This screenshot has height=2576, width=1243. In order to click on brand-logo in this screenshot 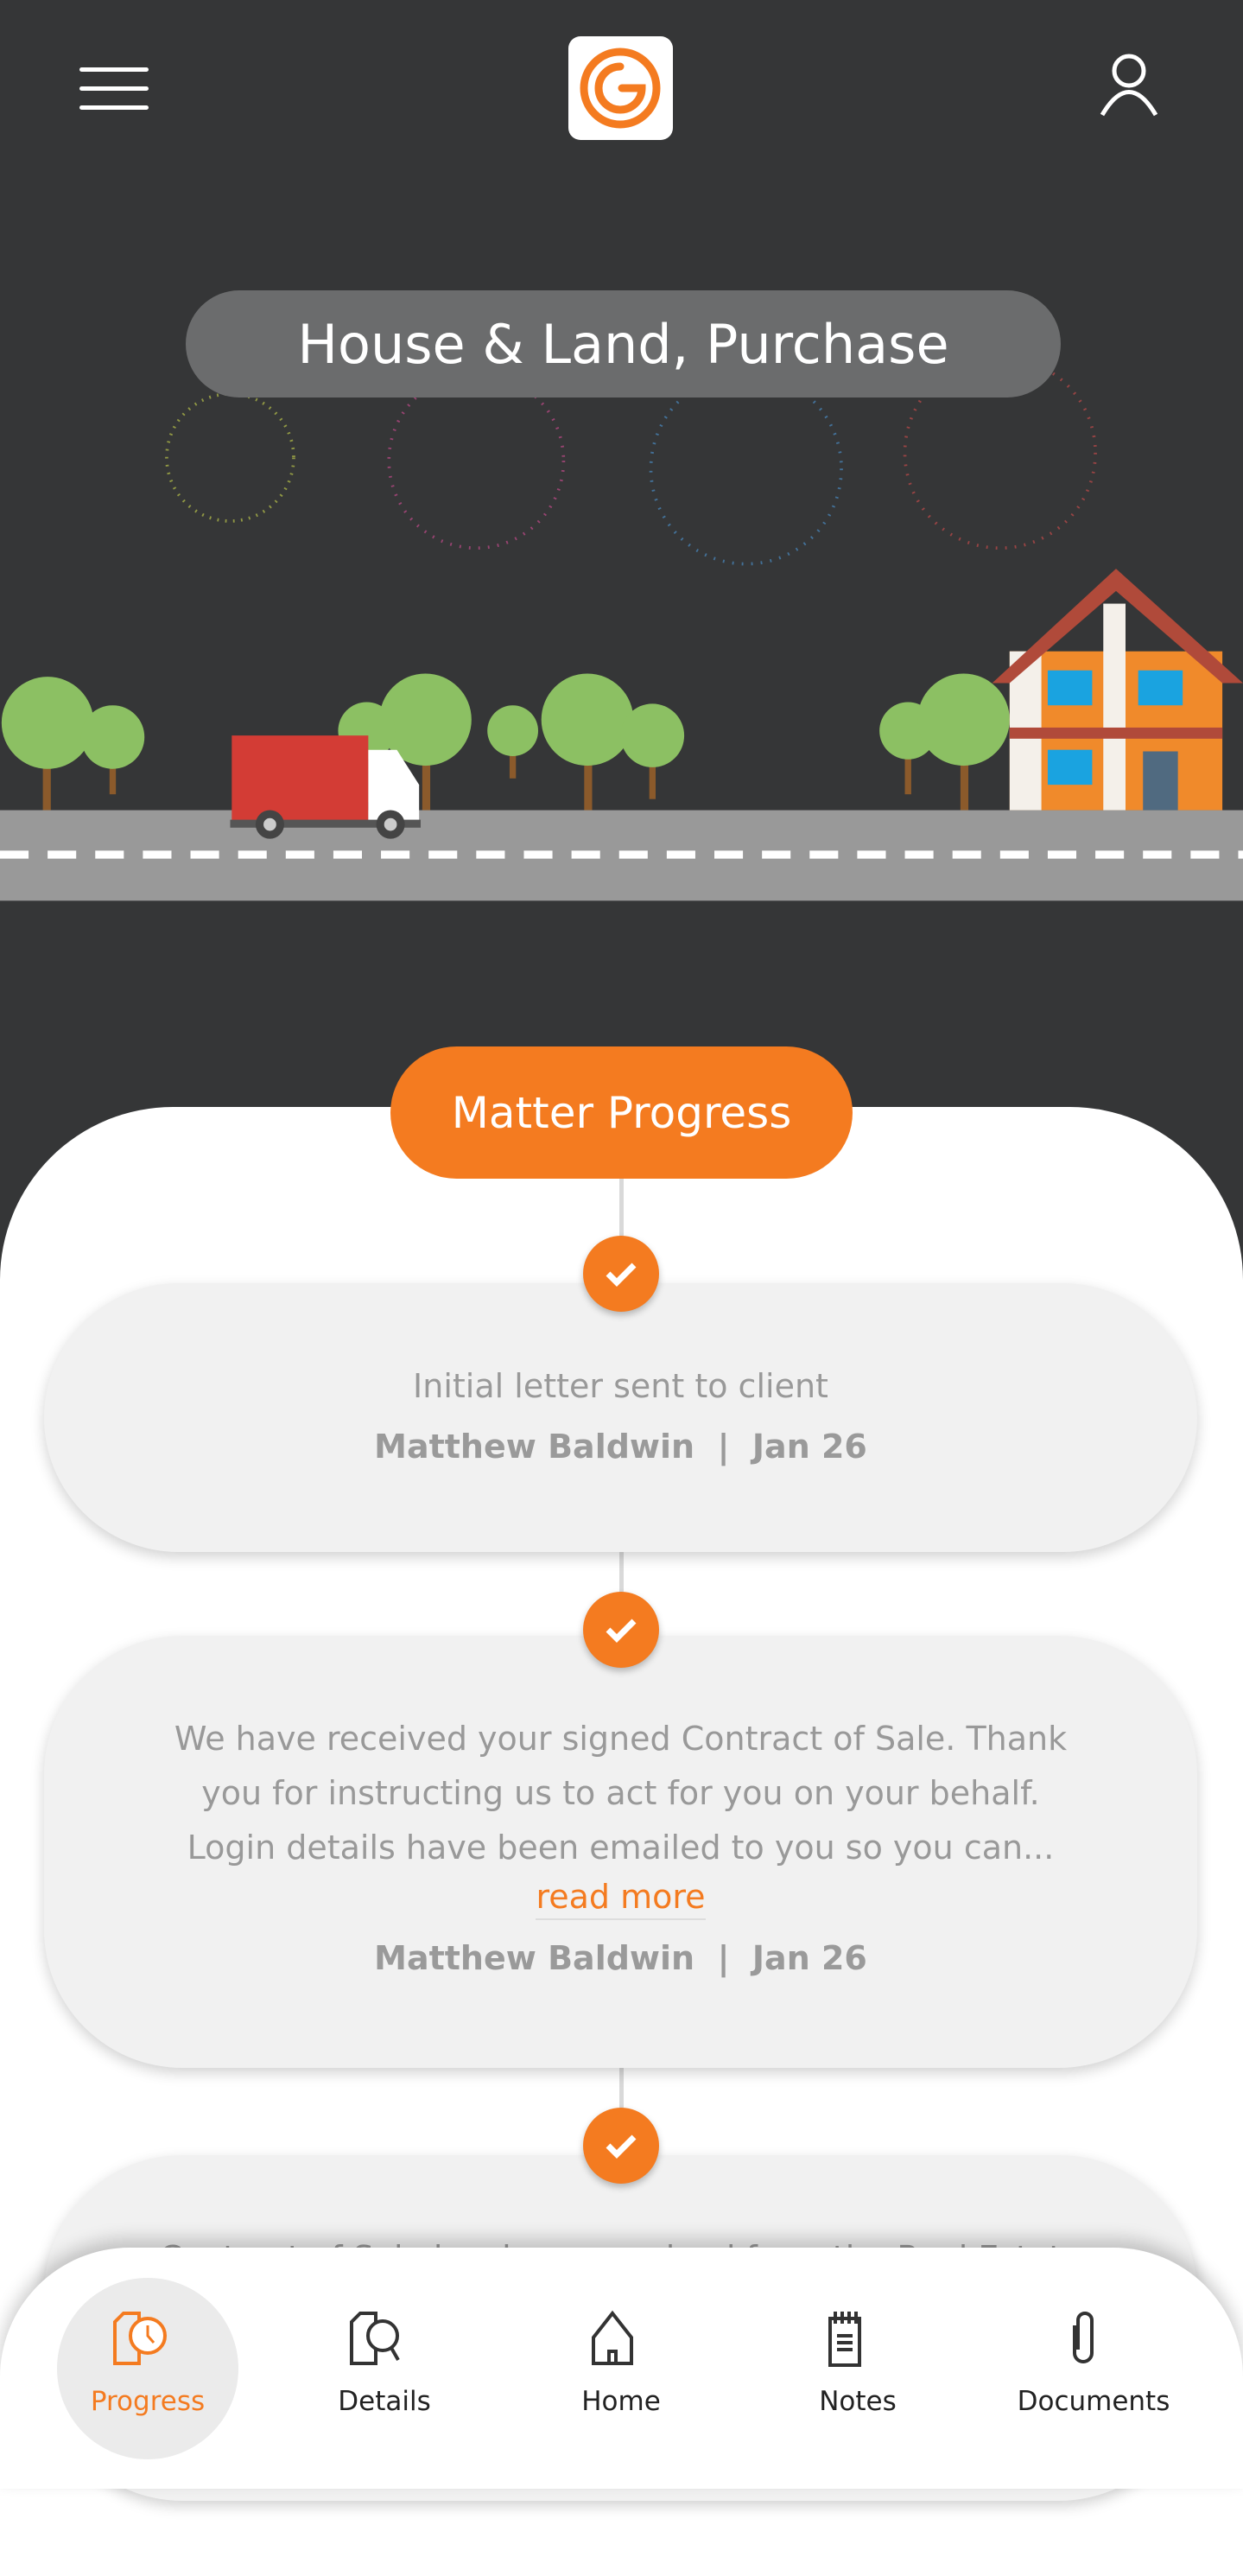, I will do `click(620, 88)`.